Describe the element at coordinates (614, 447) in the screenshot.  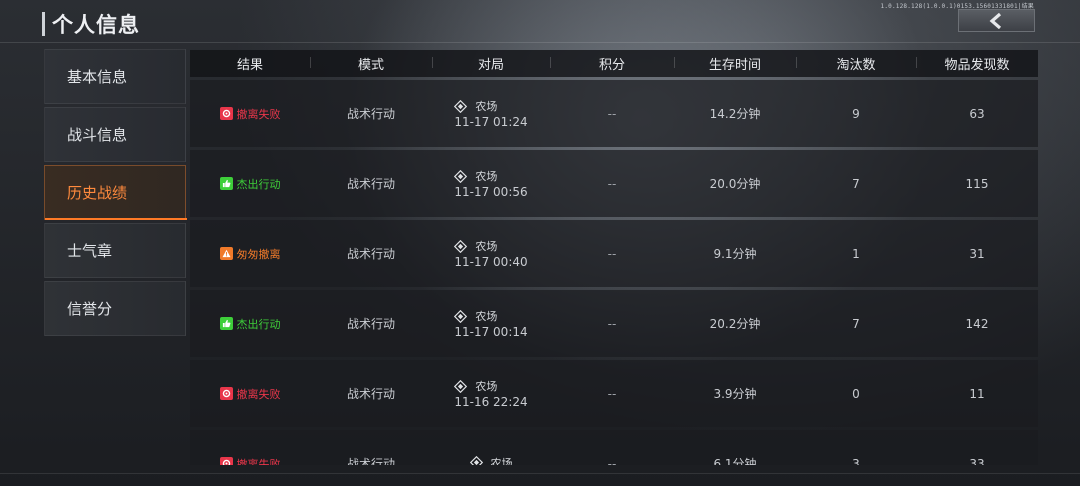
I see `table-row: 撤离失败 战术行动 农场 -- 6.1分钟 3 33` at that location.